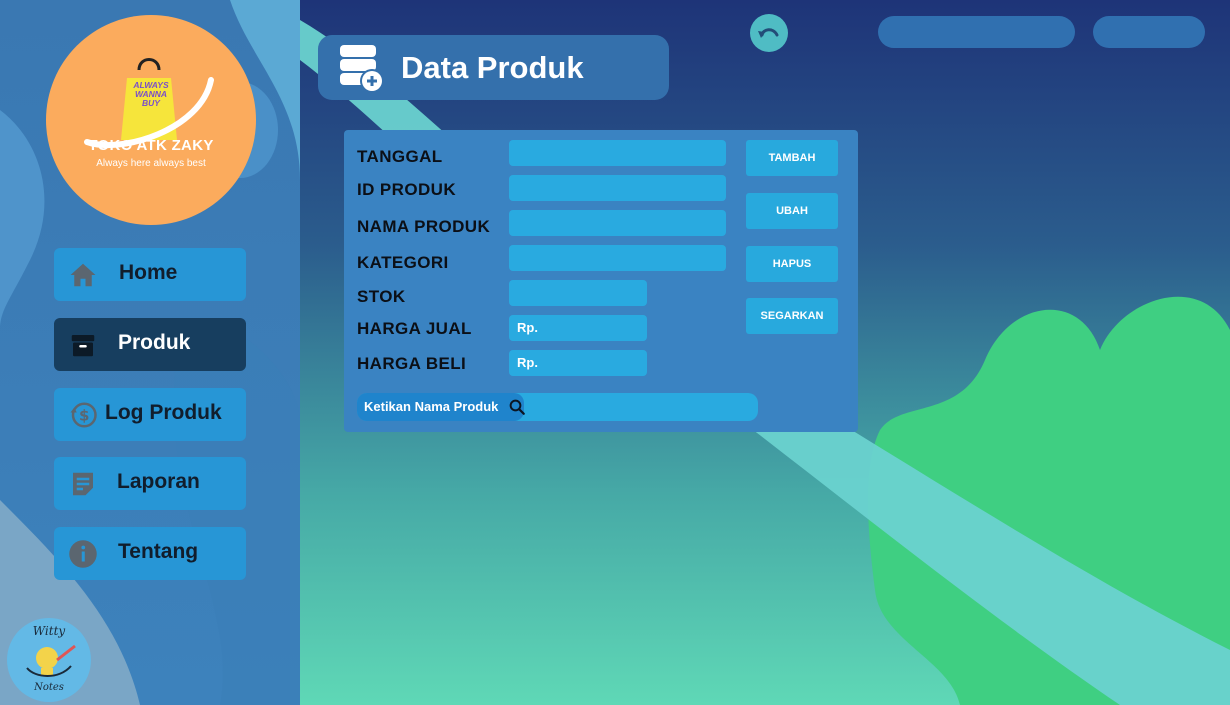 This screenshot has height=705, width=1230. What do you see at coordinates (617, 188) in the screenshot?
I see `id-produk-field` at bounding box center [617, 188].